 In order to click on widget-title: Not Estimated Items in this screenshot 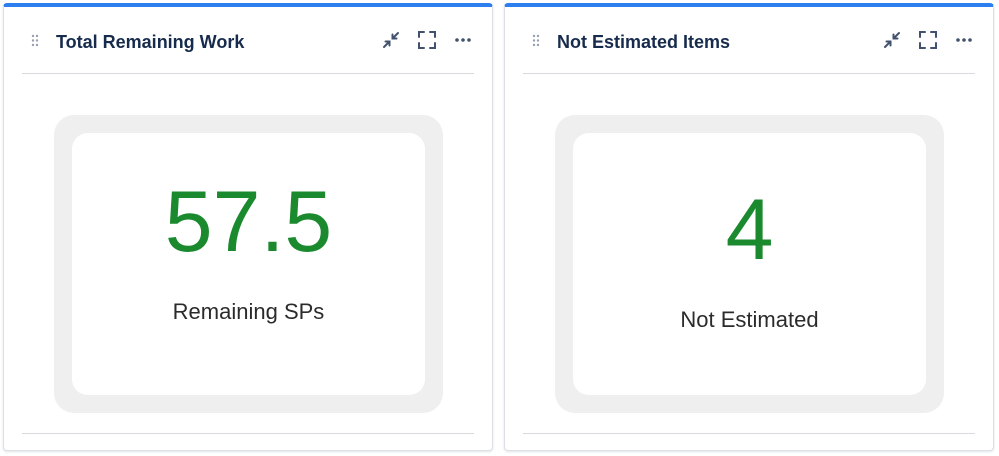, I will do `click(644, 42)`.